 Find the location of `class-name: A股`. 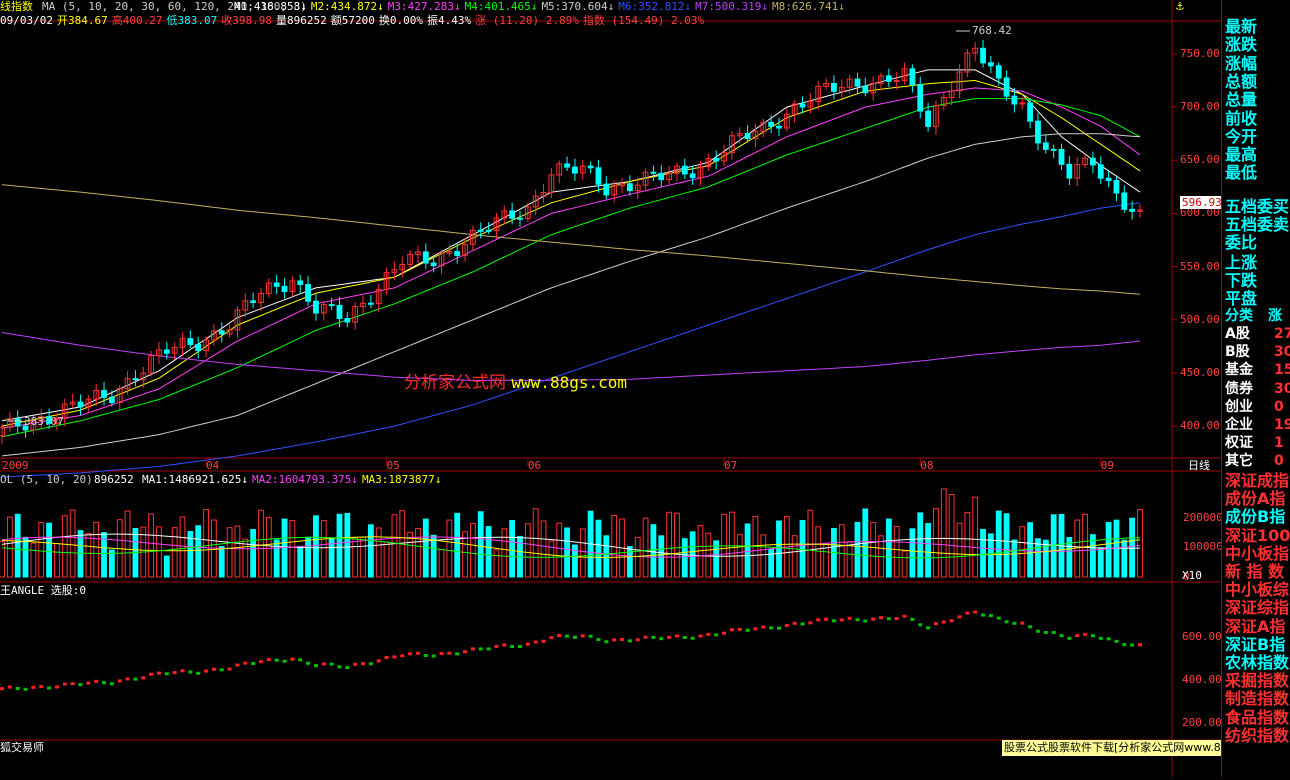

class-name: A股 is located at coordinates (1237, 334).